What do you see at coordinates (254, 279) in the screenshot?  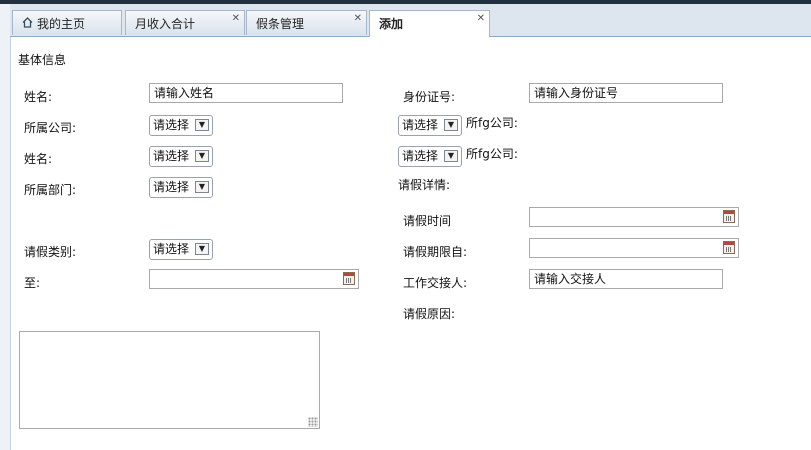 I see `to-date-field` at bounding box center [254, 279].